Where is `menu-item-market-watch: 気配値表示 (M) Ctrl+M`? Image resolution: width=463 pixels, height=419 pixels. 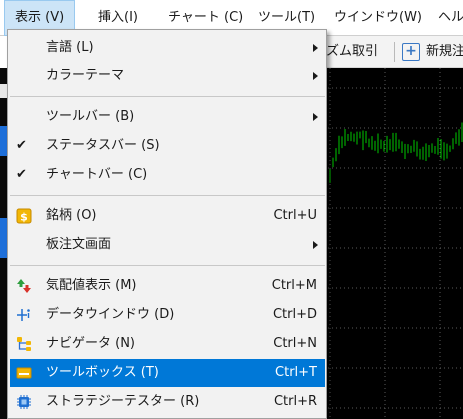 menu-item-market-watch: 気配値表示 (M) Ctrl+M is located at coordinates (167, 286).